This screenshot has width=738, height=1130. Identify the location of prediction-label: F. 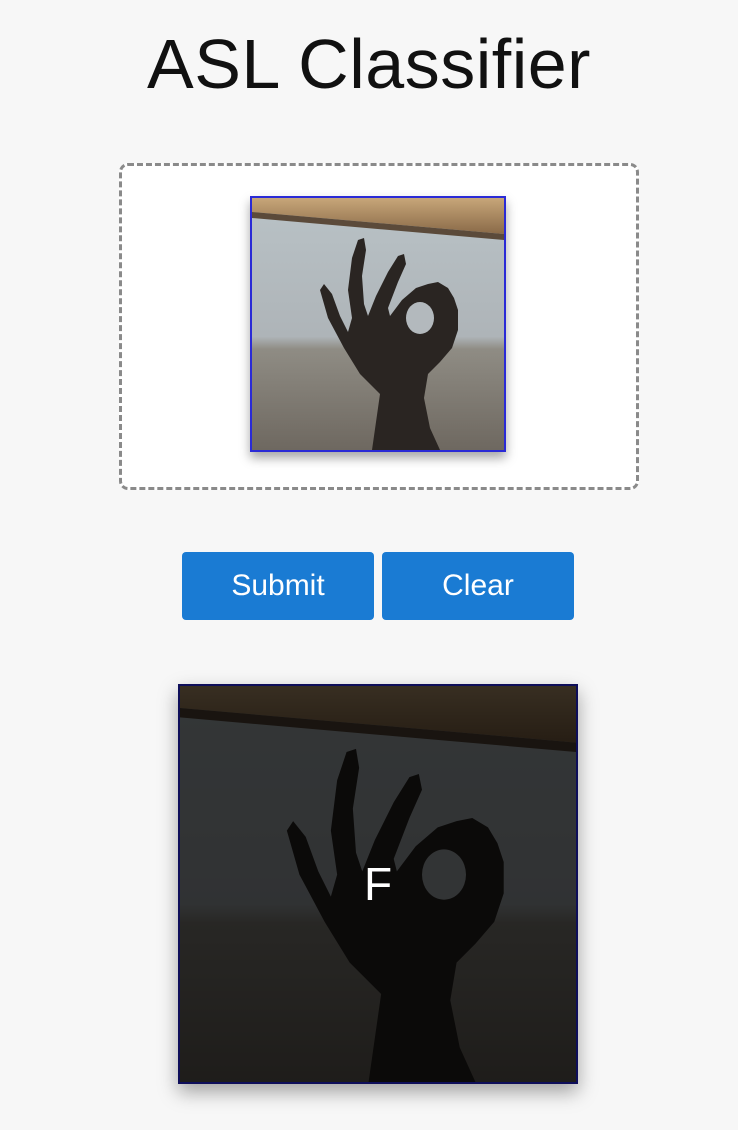
(378, 884).